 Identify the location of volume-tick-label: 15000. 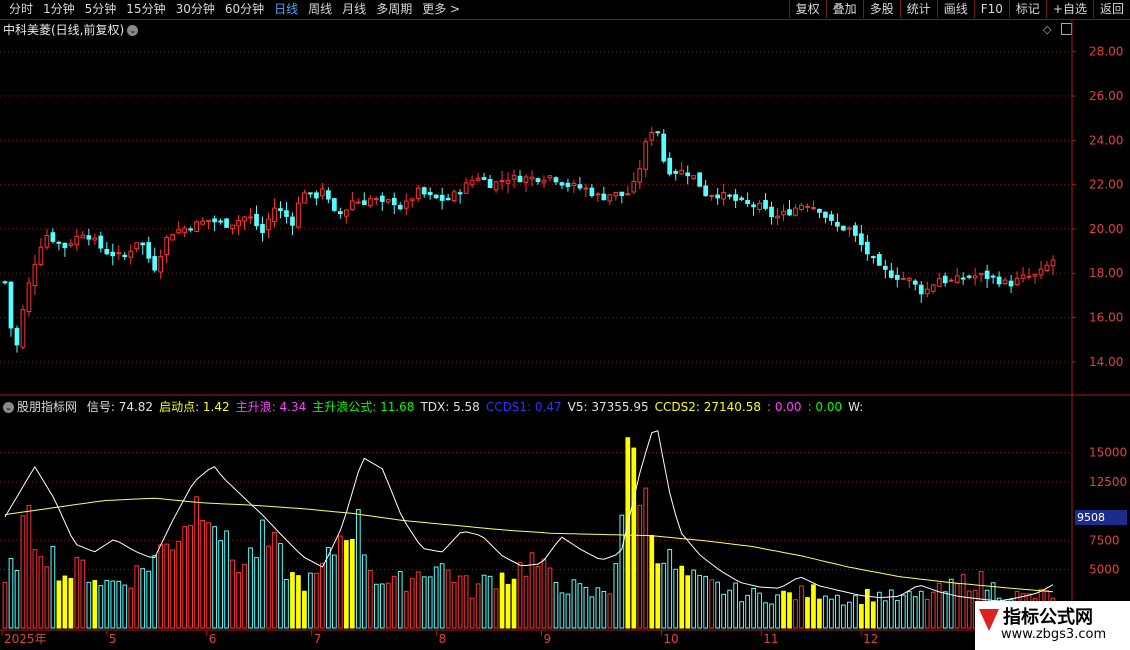
(1108, 453).